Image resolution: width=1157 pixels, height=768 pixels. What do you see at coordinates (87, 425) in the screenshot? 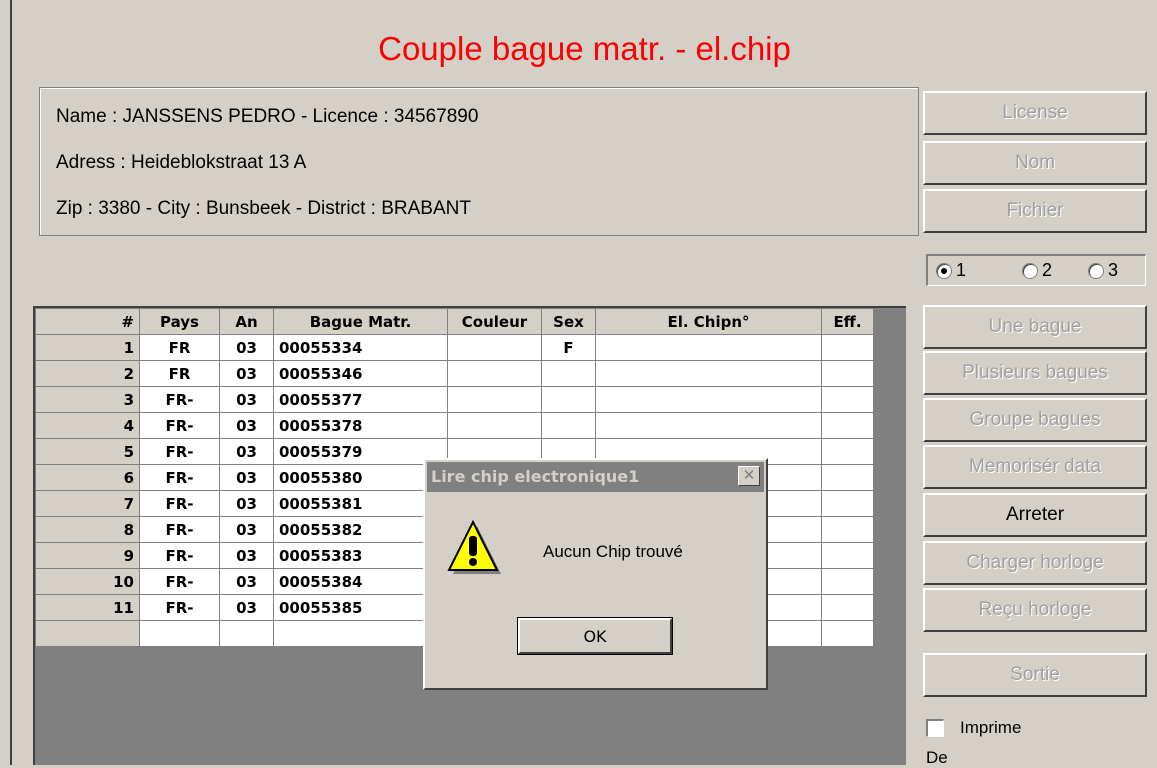
I see `row-number-cell: 4` at bounding box center [87, 425].